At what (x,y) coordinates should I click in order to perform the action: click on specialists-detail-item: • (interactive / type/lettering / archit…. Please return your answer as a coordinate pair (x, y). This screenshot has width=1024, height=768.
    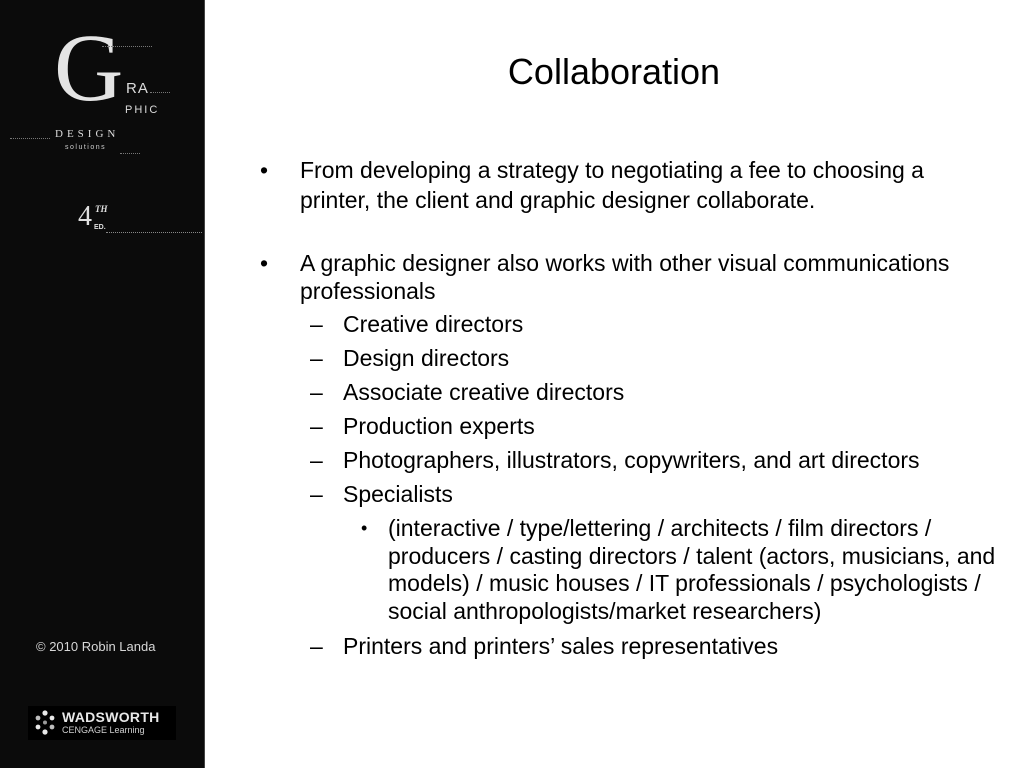
    Looking at the image, I should click on (669, 570).